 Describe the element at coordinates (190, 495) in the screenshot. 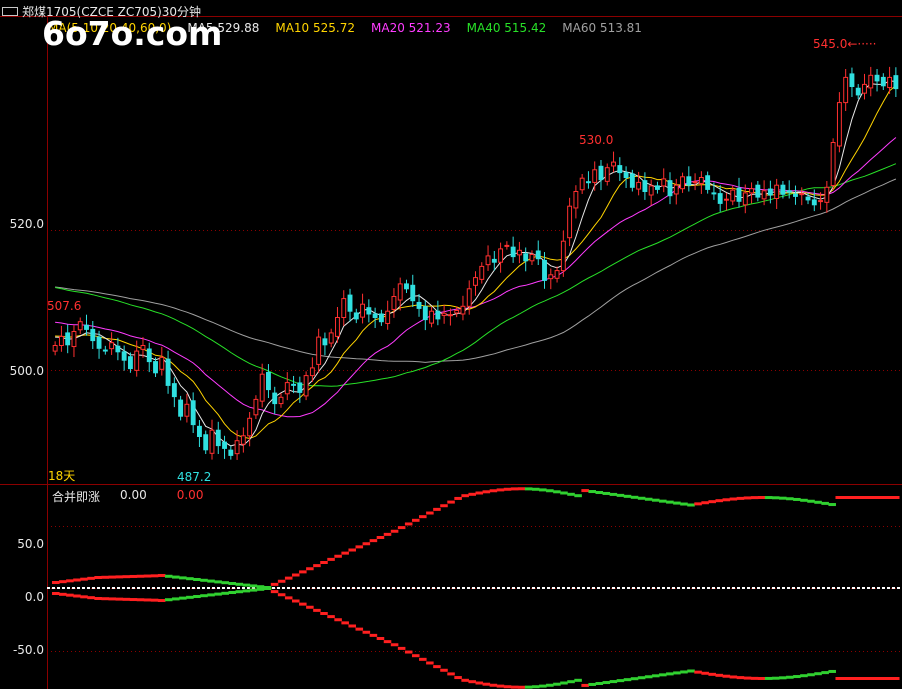

I see `indicator-value-2: 0.00` at that location.